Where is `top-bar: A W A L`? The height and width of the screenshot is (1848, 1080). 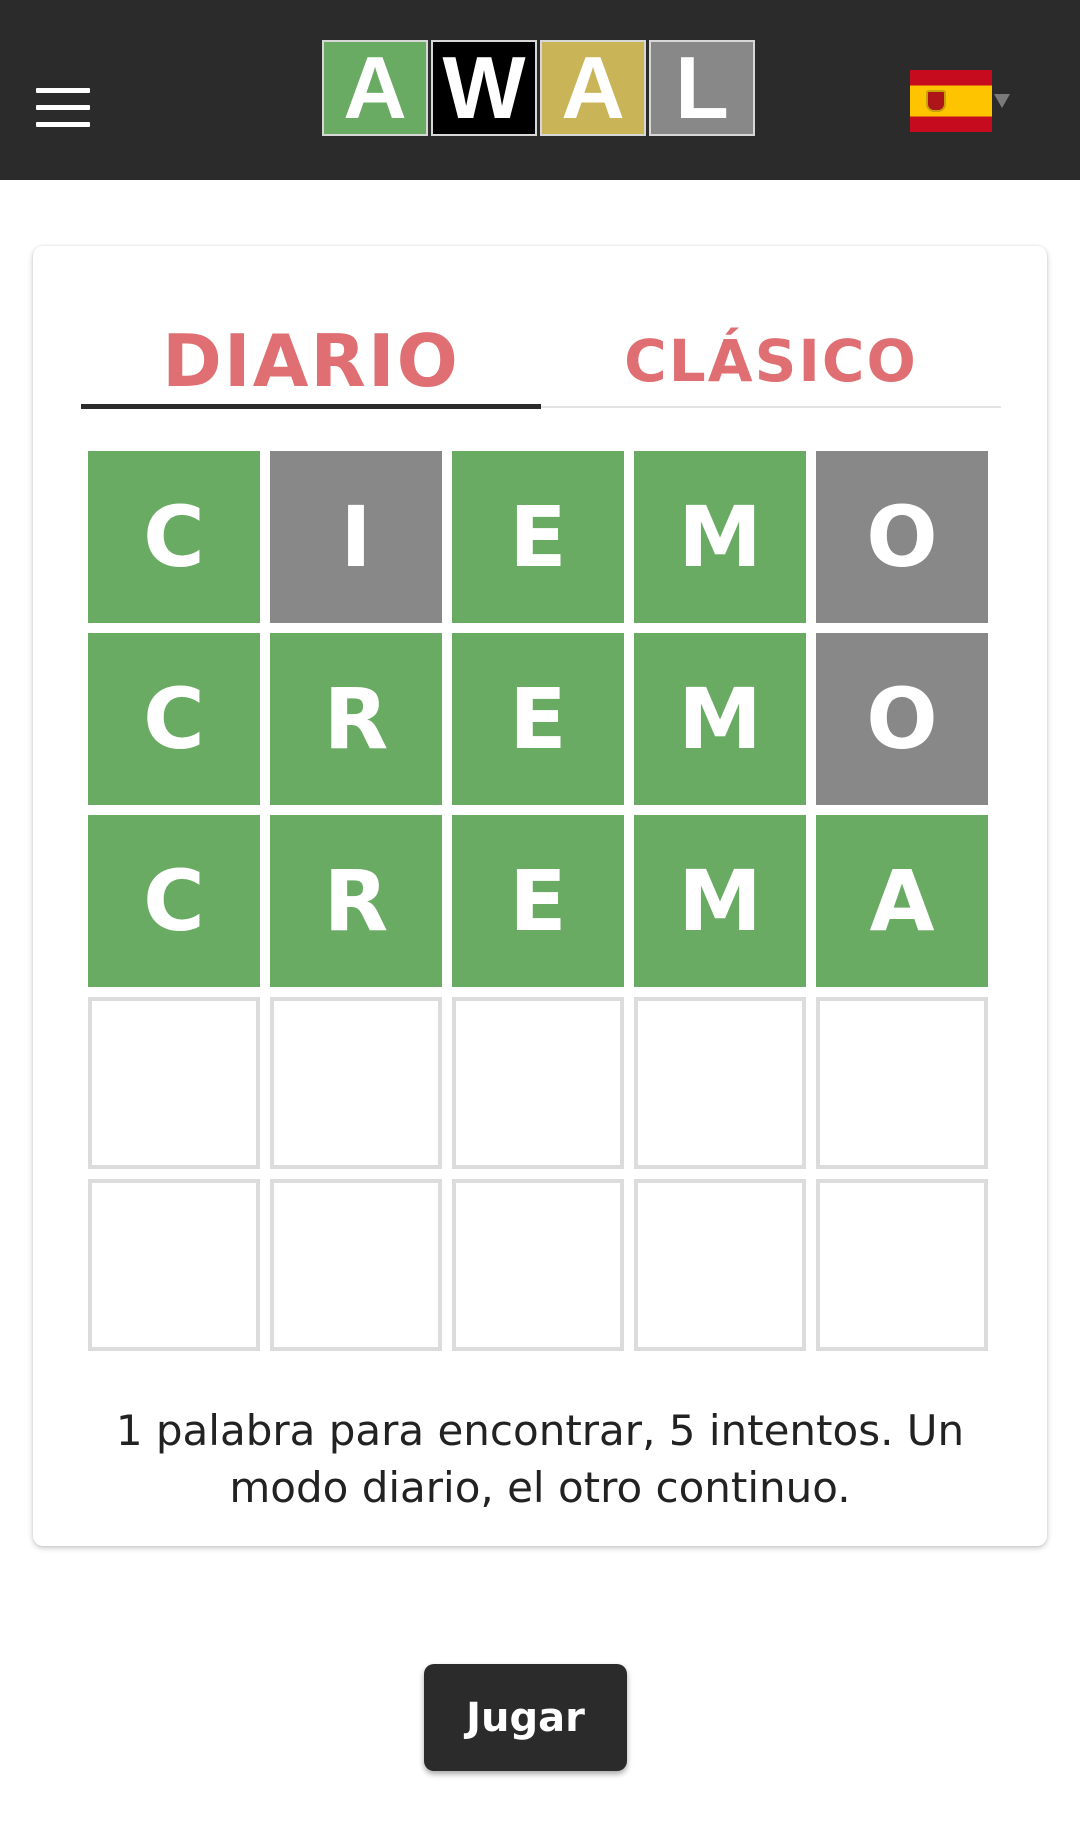
top-bar: A W A L is located at coordinates (540, 90).